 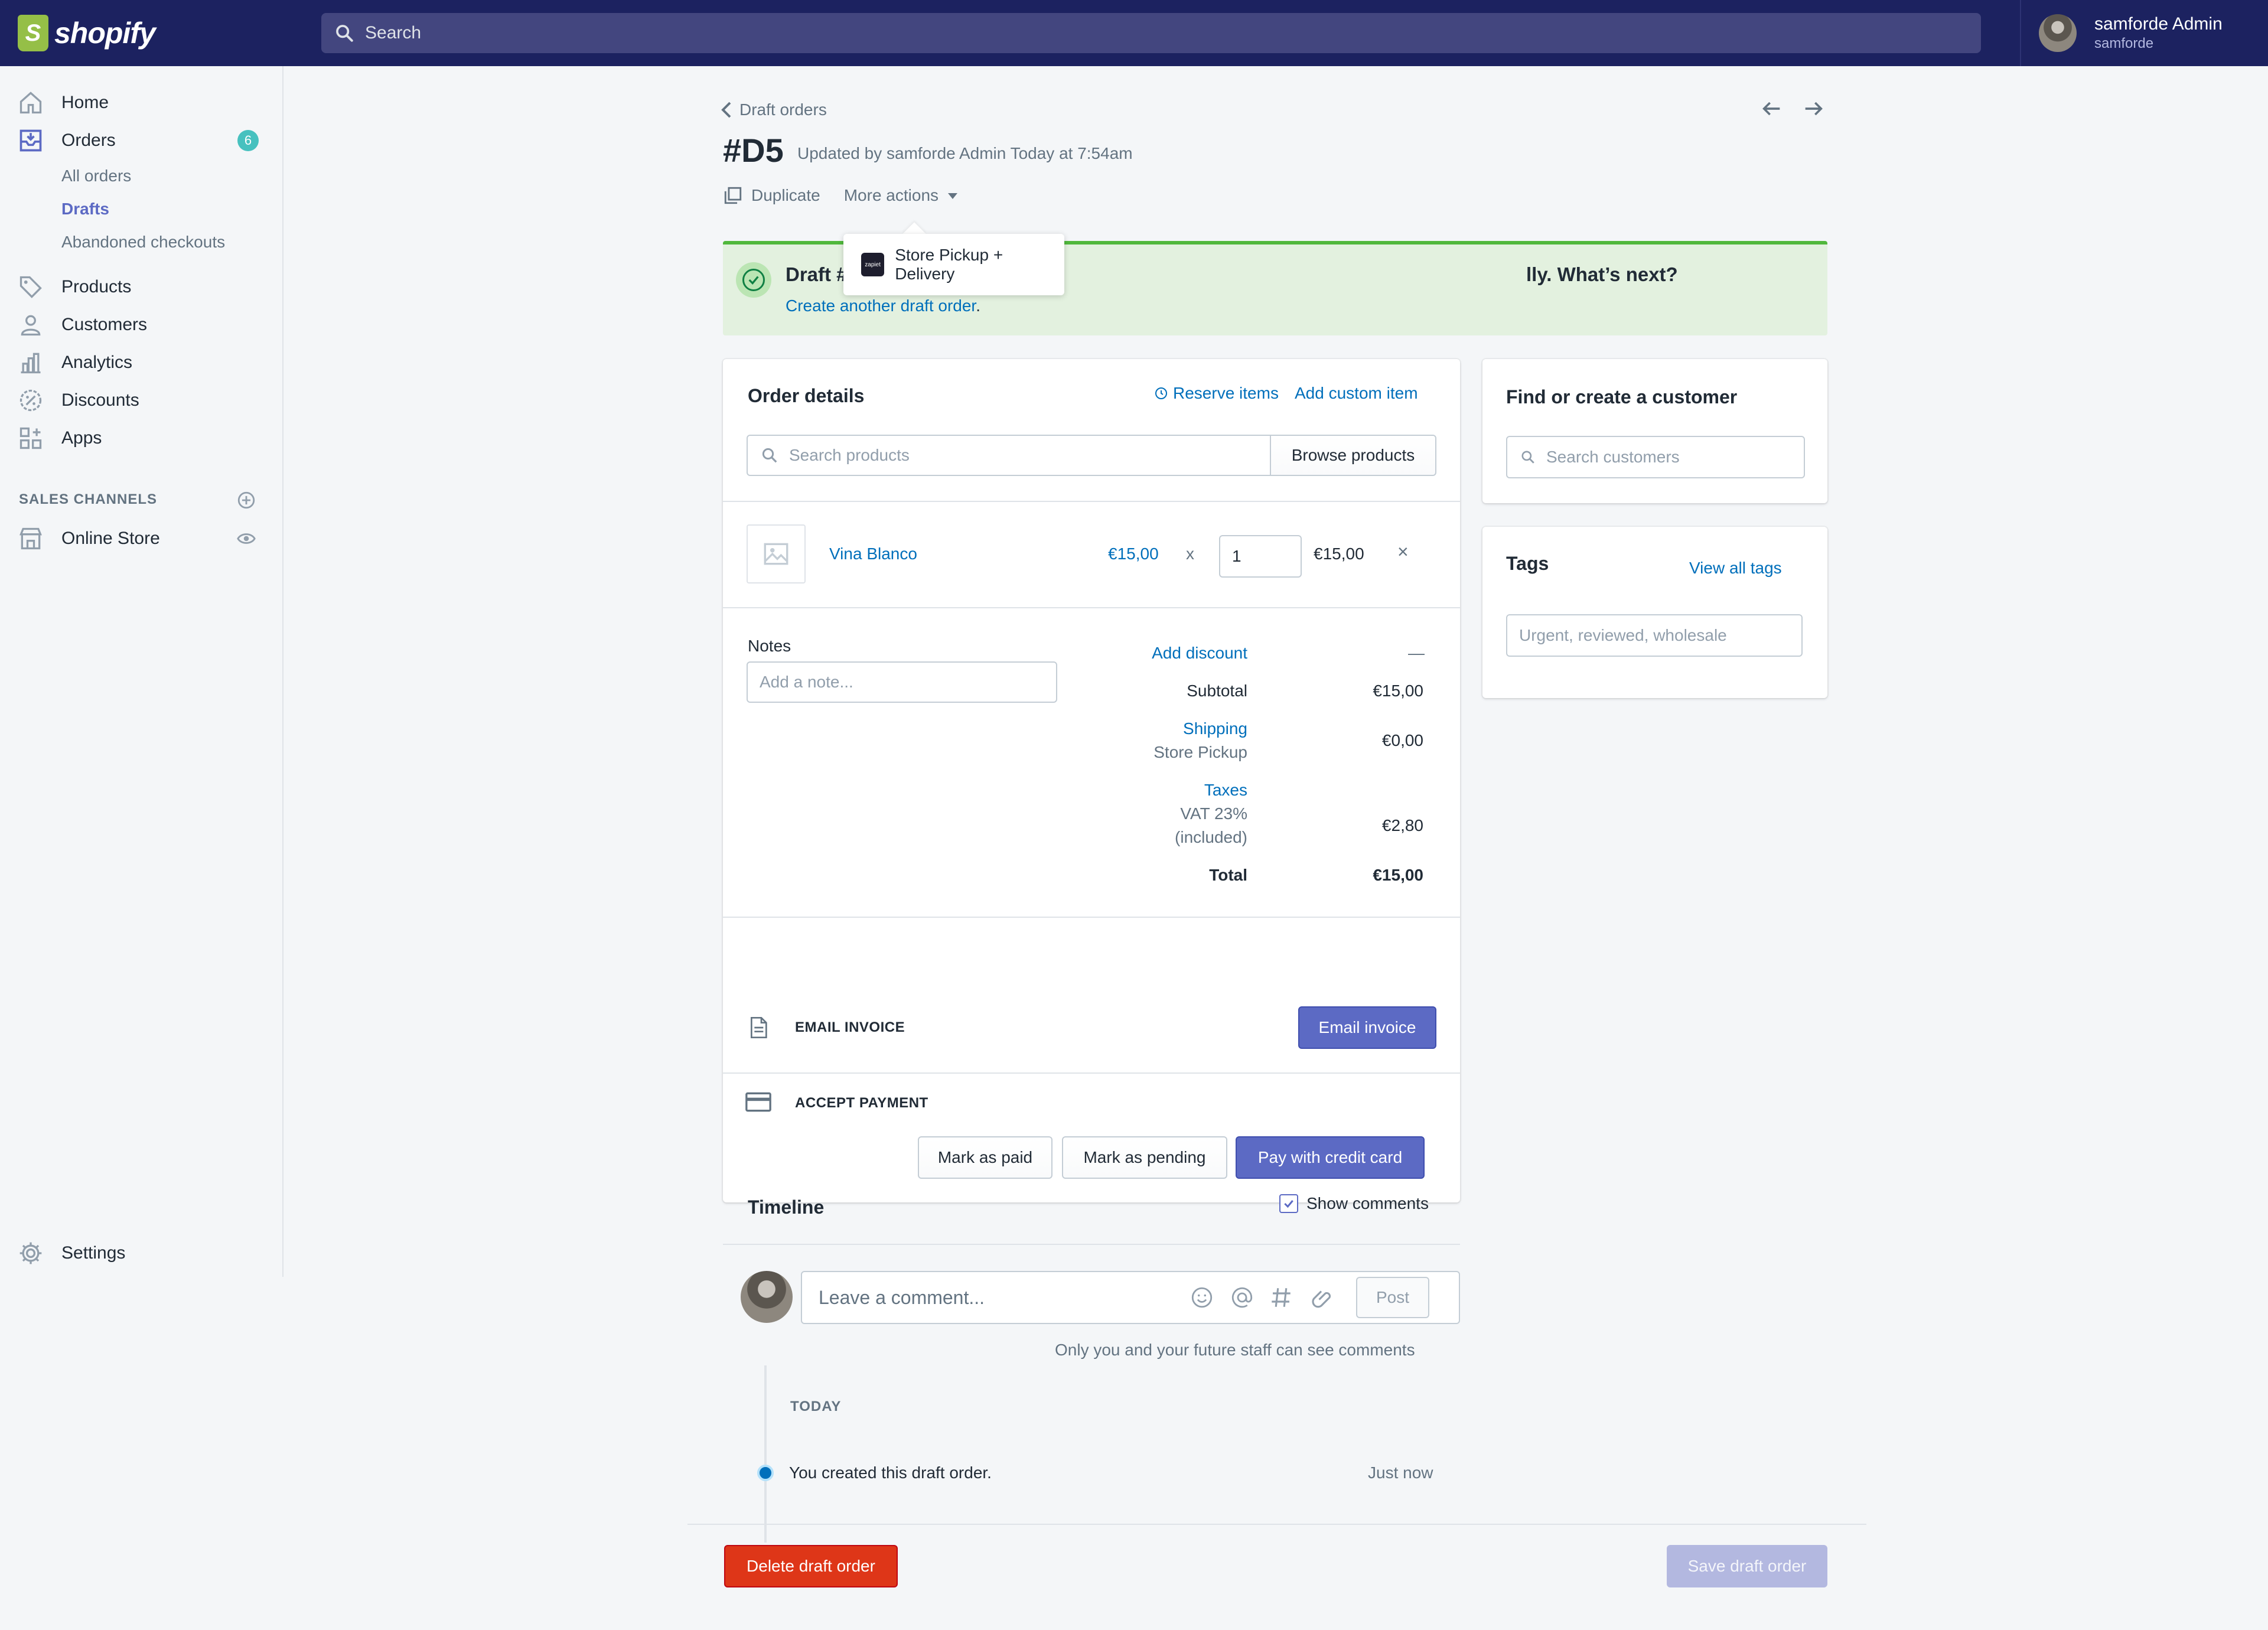 I want to click on remove-item-button: ×, so click(x=1403, y=552).